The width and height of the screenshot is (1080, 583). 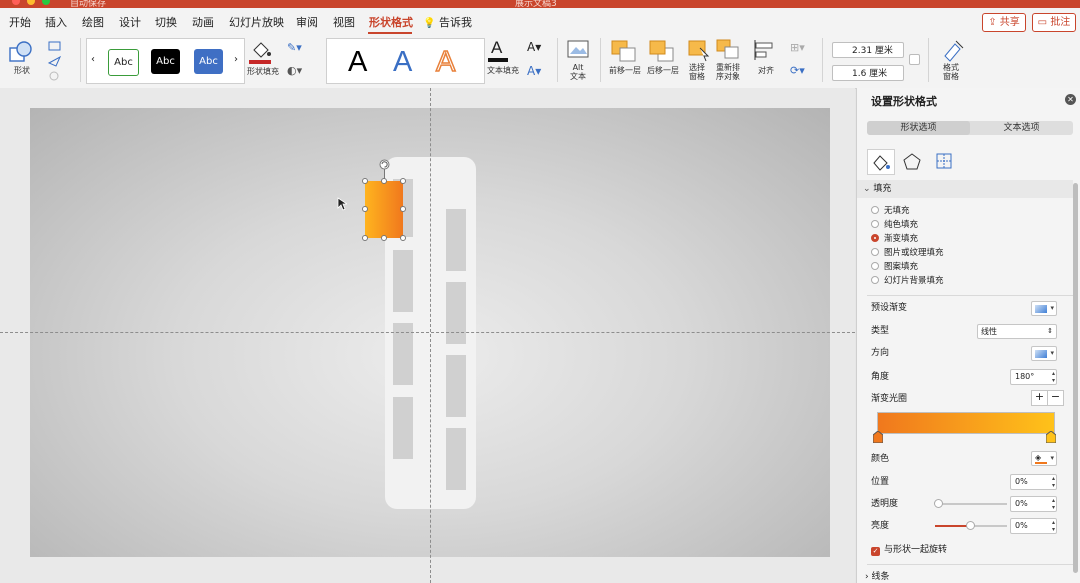 What do you see at coordinates (391, 22) in the screenshot?
I see `tab-shape-format: 形状格式` at bounding box center [391, 22].